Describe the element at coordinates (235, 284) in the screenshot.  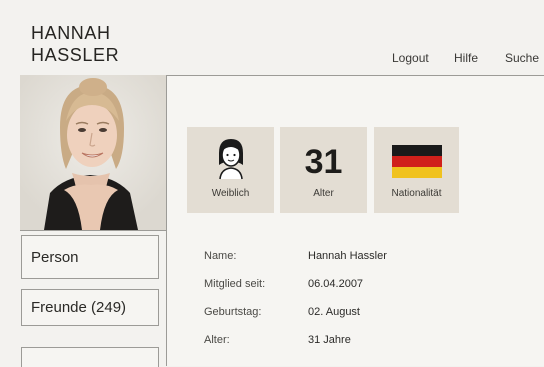
I see `detail-key: Mitglied seit:` at that location.